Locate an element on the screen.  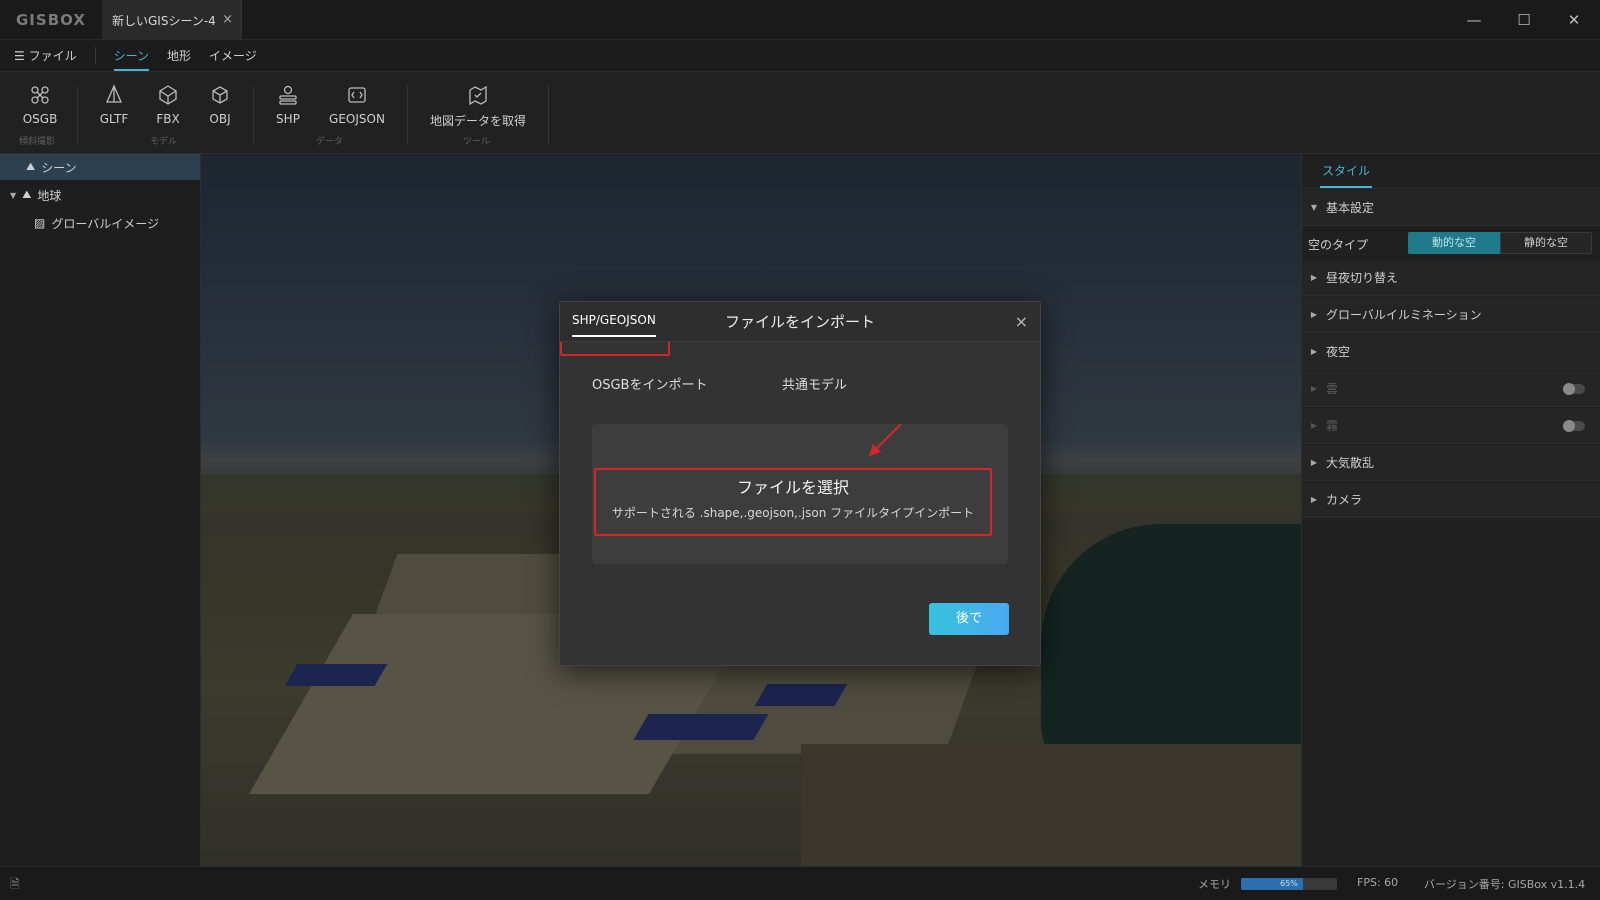
tree-item-earth-label: 地球 is located at coordinates (49, 195).